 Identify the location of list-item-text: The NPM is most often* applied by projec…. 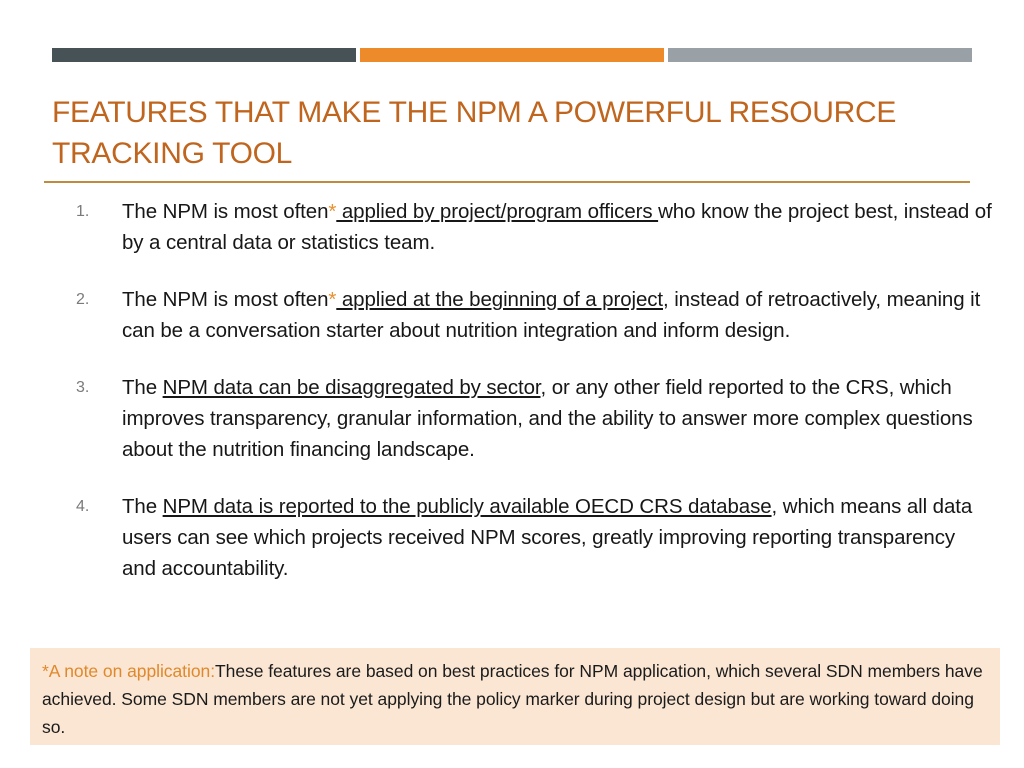
(558, 227).